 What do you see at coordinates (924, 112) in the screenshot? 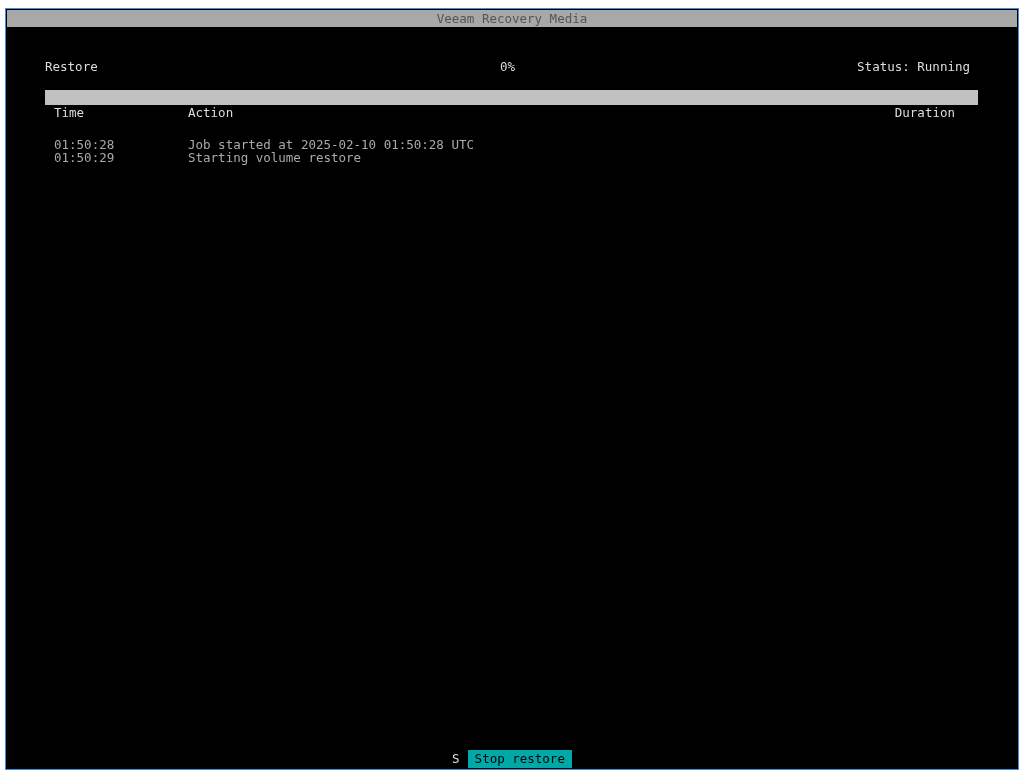
I see `column-header: Duration` at bounding box center [924, 112].